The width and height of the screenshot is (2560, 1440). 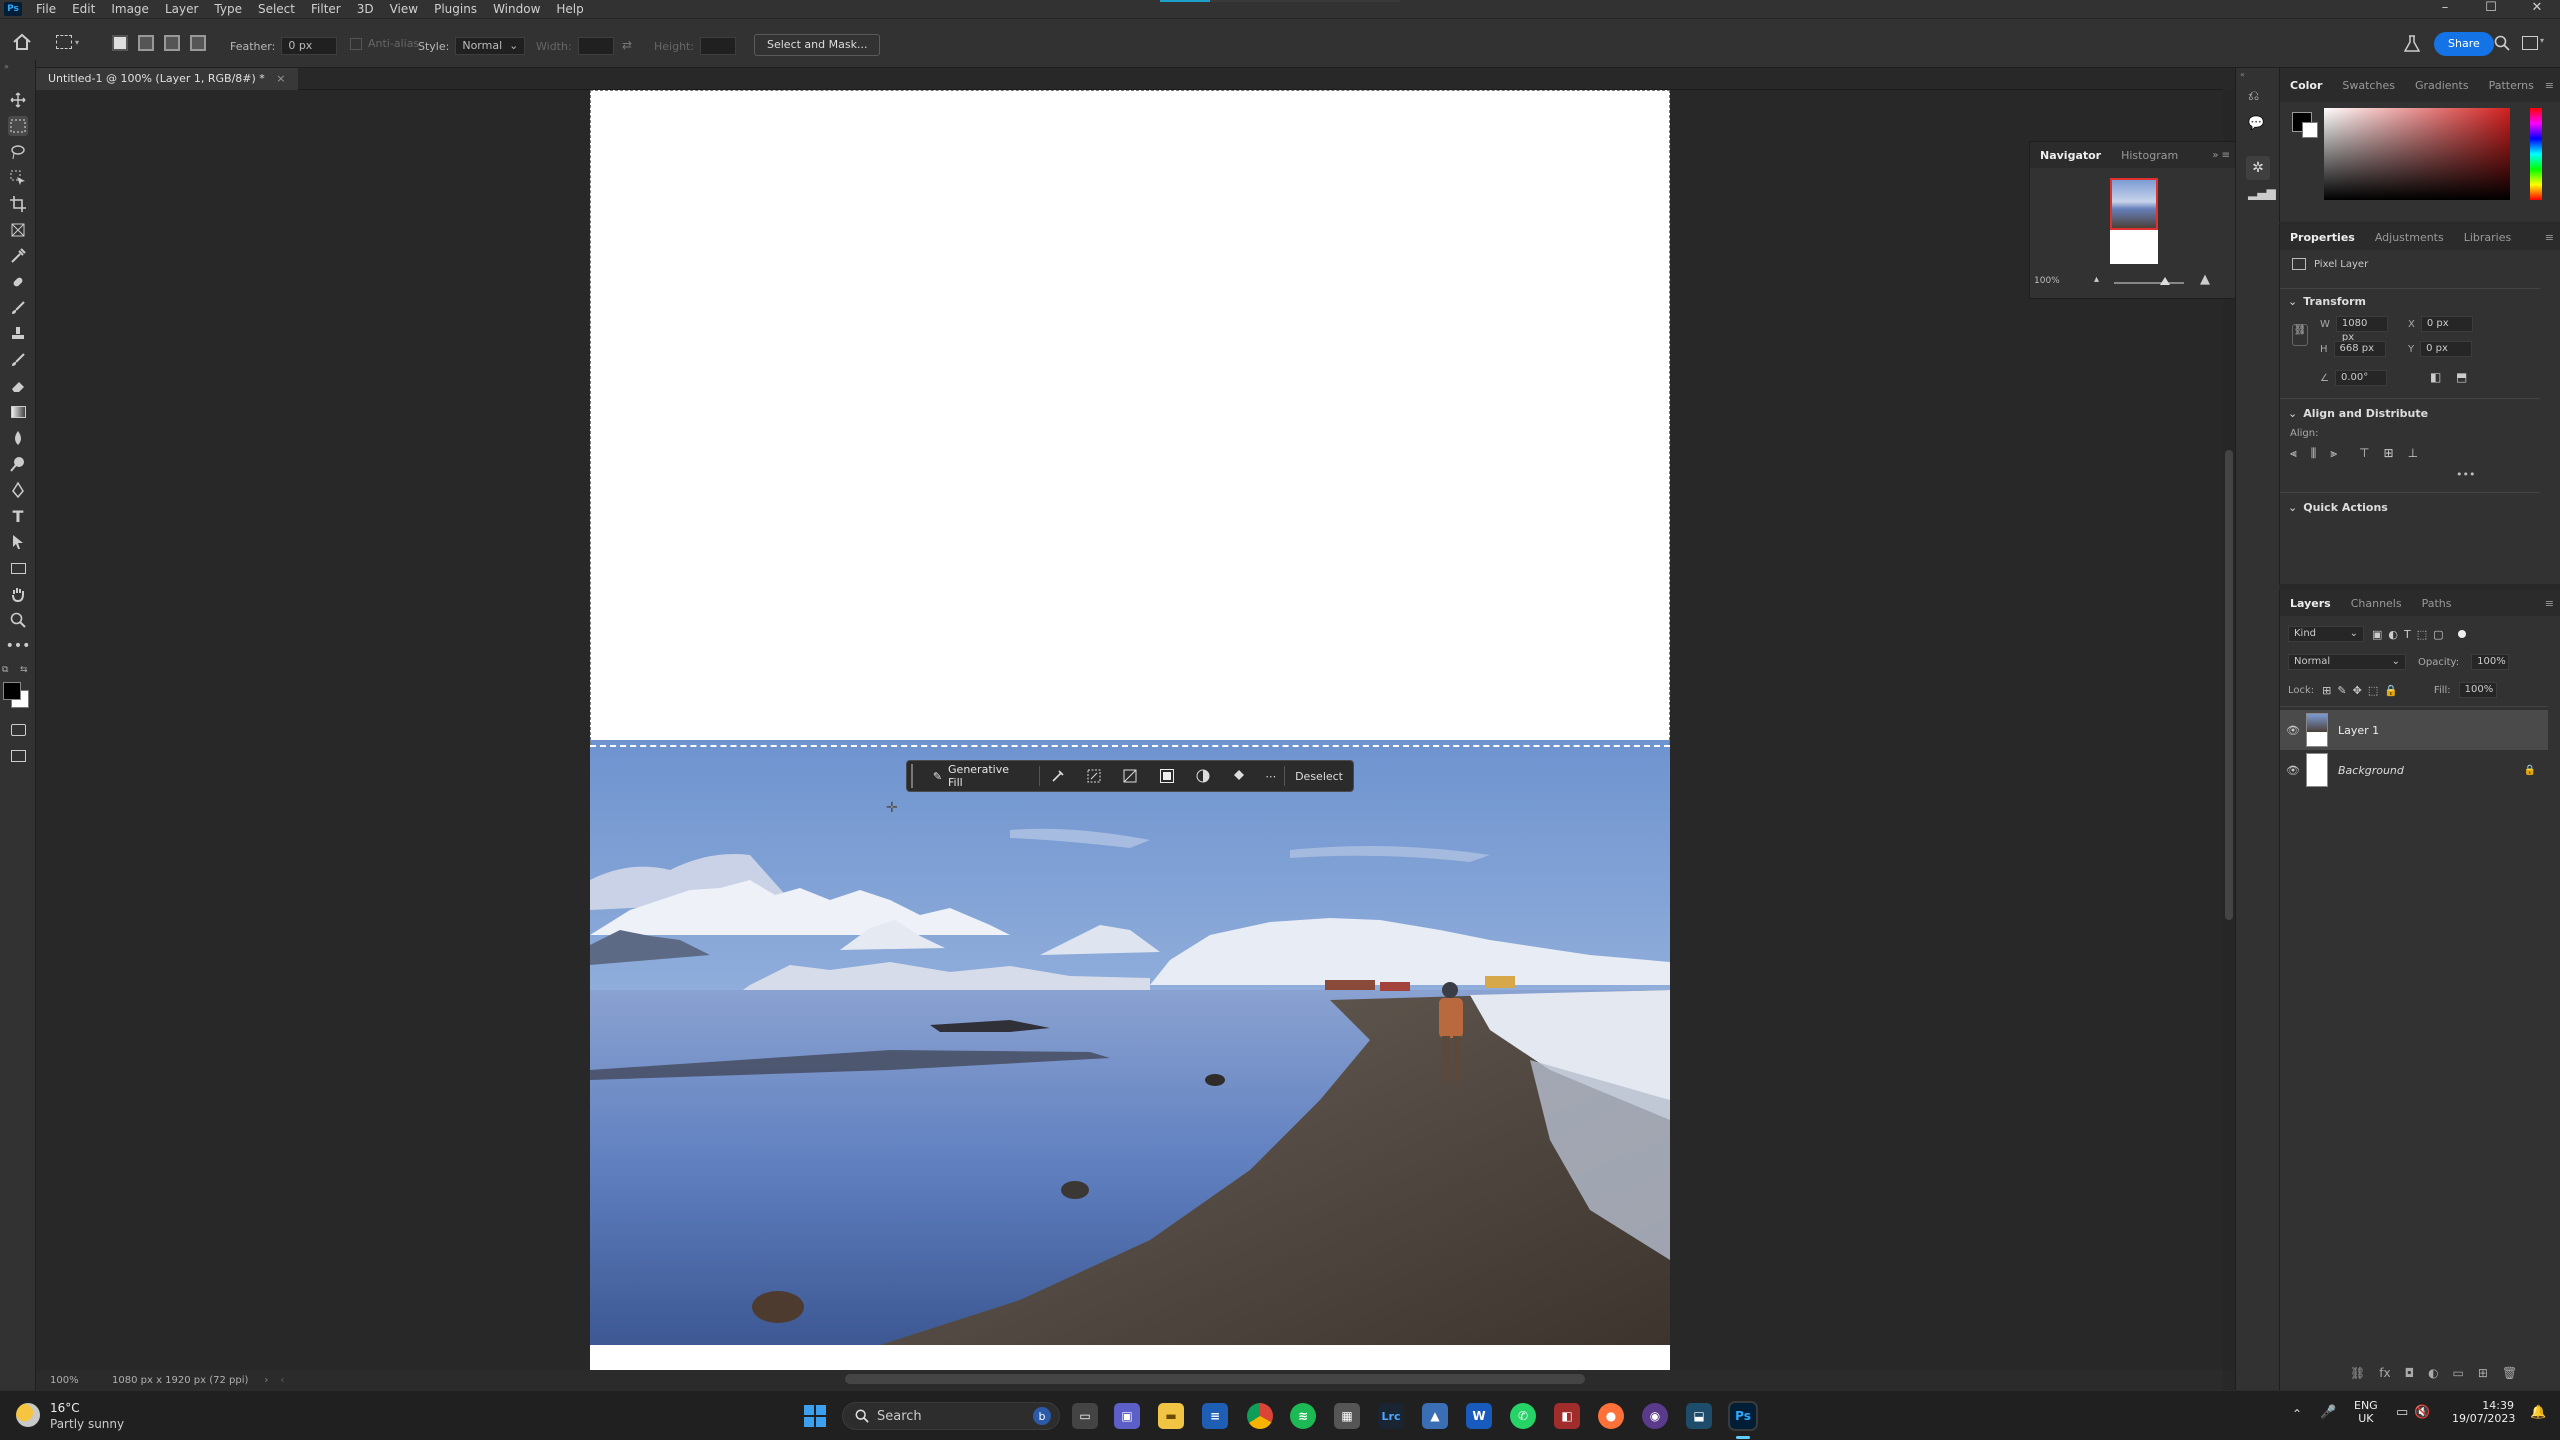 What do you see at coordinates (490, 46) in the screenshot?
I see `style-select: Normal ⌄` at bounding box center [490, 46].